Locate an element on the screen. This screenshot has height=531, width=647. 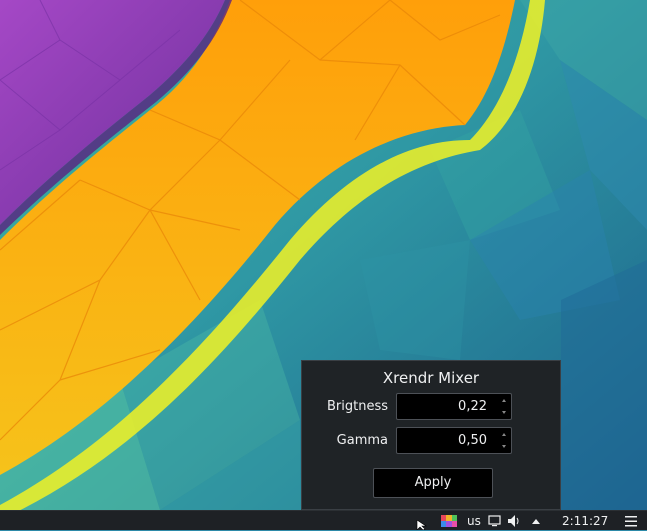
xrendr-mixer-popup: Xrendr Mixer Brigtness Gamma Apply is located at coordinates (431, 435).